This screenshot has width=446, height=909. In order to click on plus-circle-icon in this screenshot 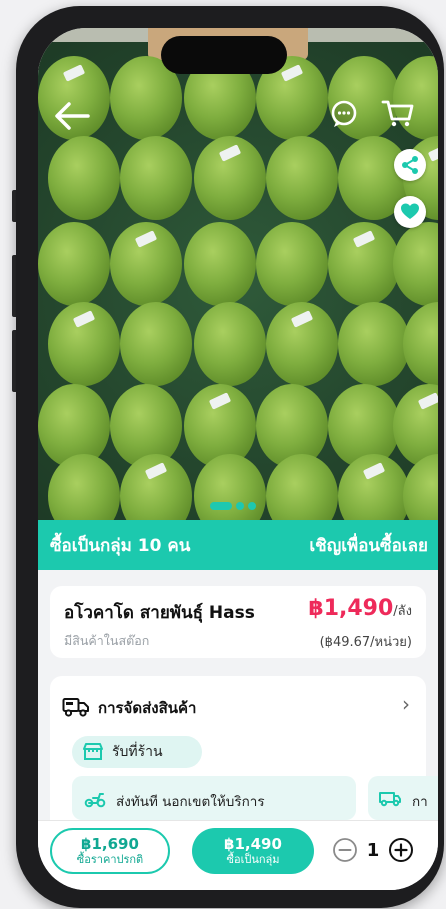, I will do `click(401, 850)`.